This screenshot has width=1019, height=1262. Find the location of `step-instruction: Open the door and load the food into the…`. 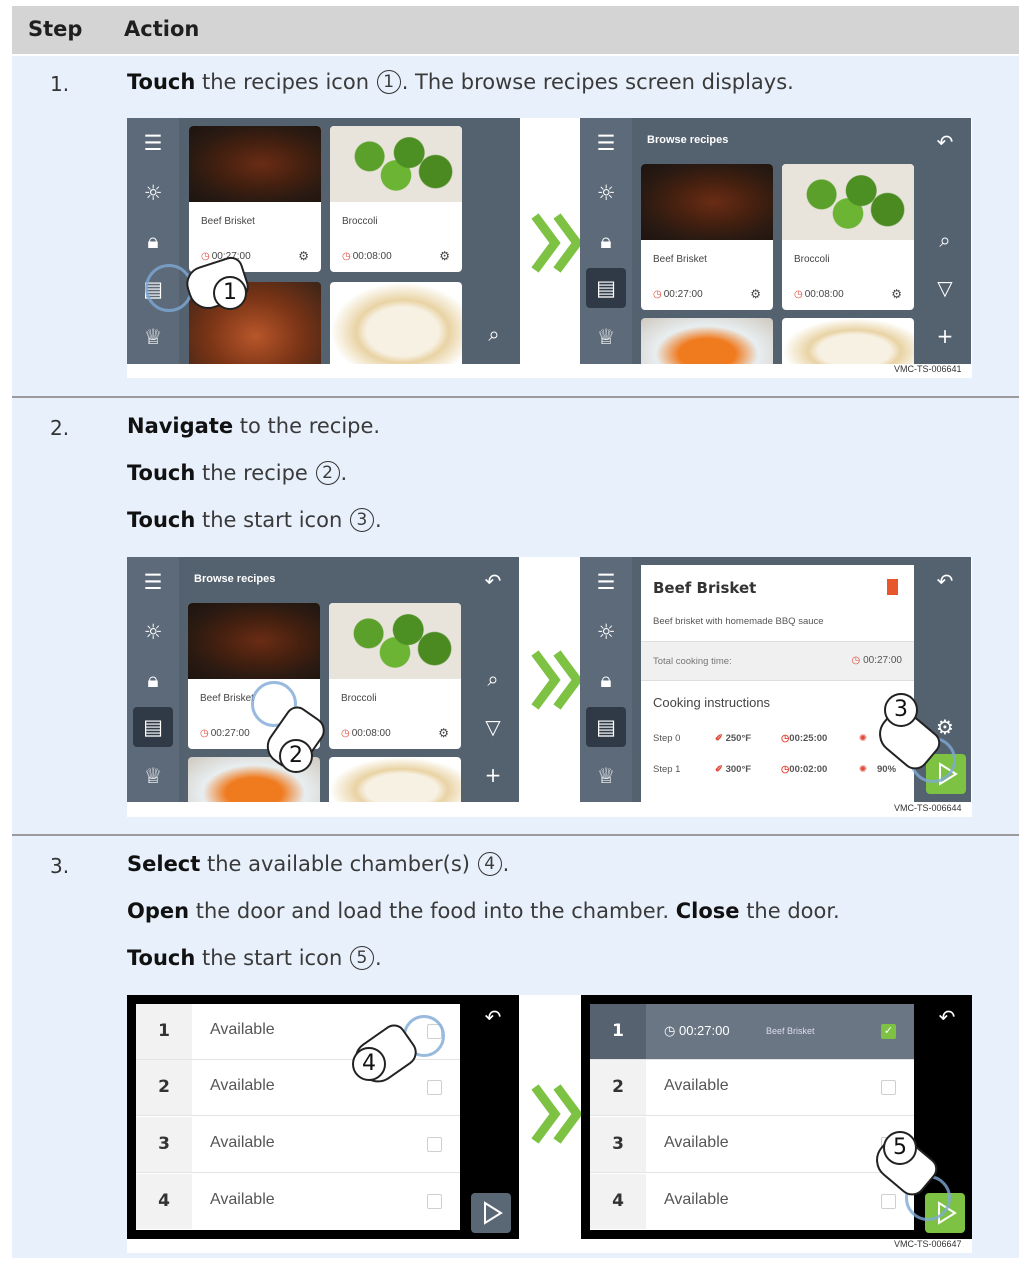

step-instruction: Open the door and load the food into the… is located at coordinates (483, 911).